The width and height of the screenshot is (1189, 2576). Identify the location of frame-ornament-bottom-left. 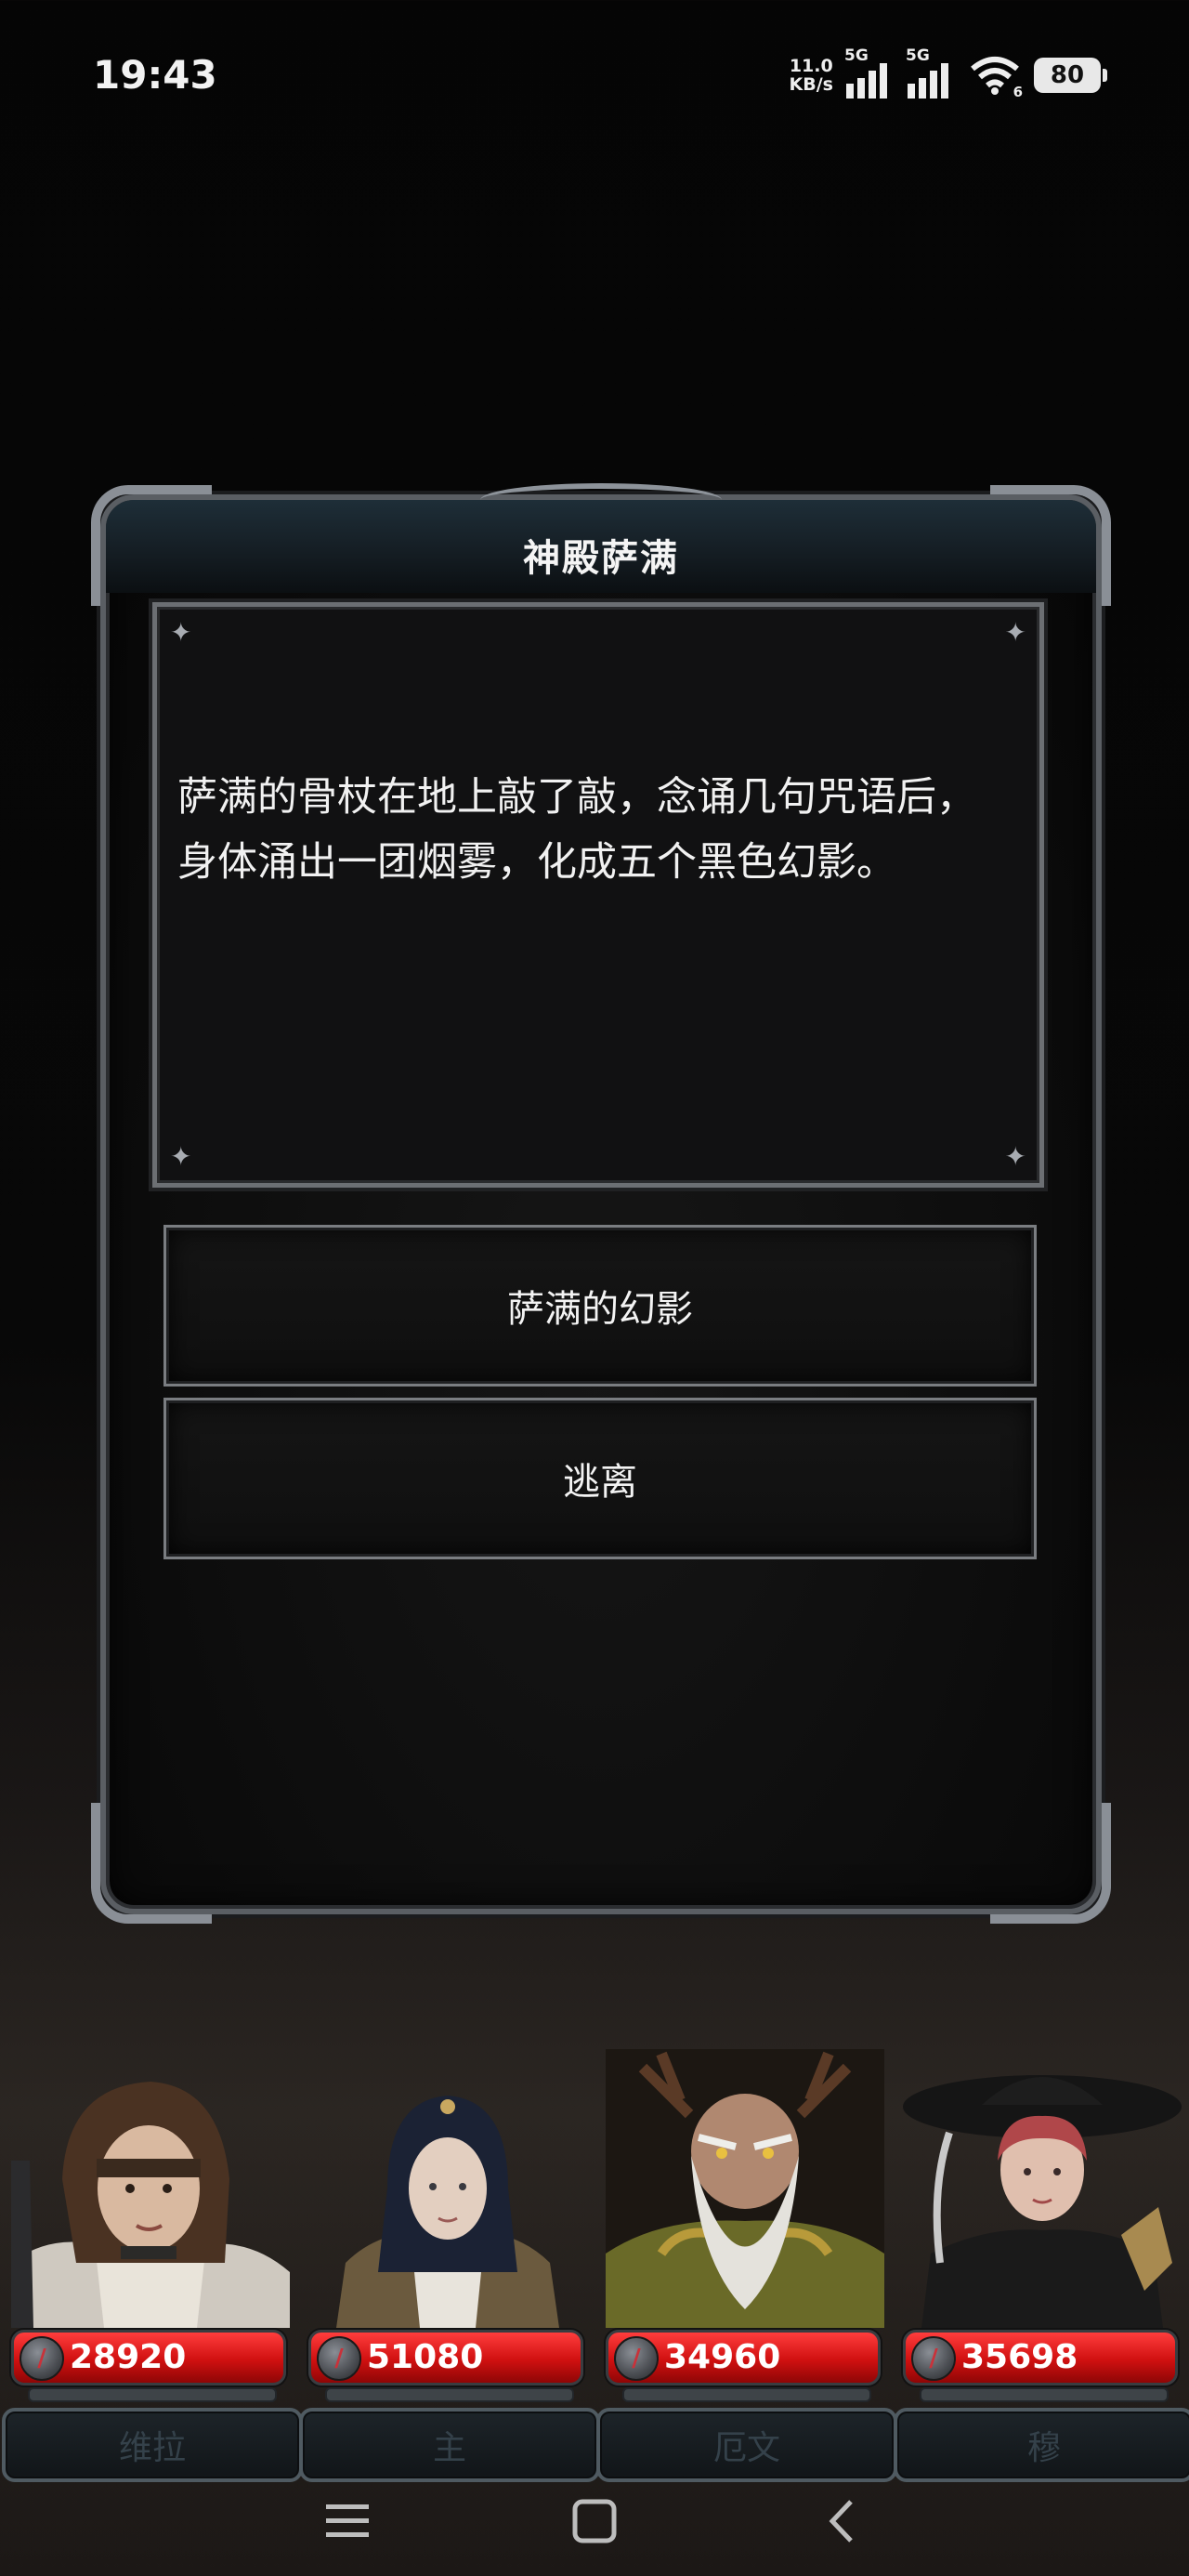
(151, 1863).